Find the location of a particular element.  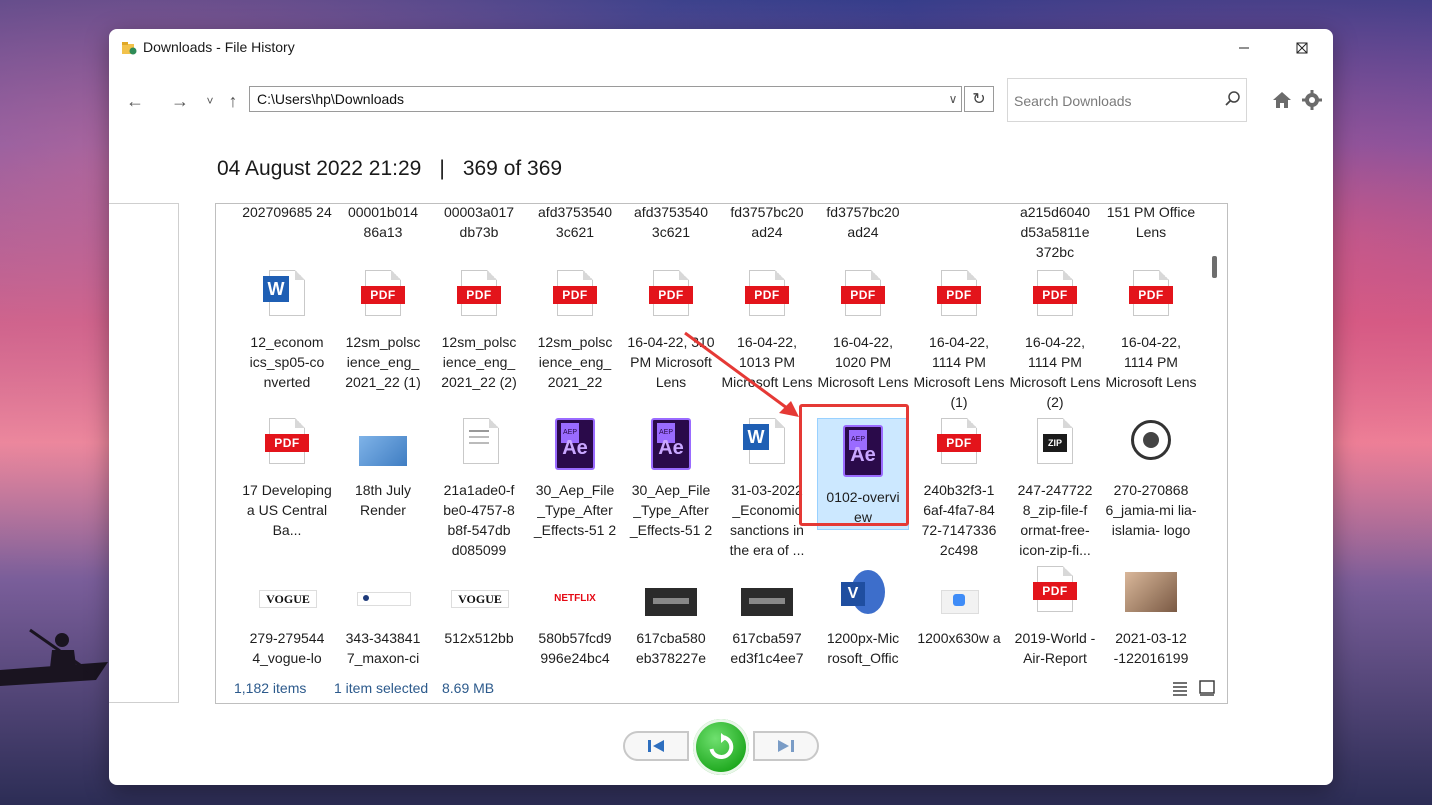

refresh-button: ↻ is located at coordinates (979, 99).